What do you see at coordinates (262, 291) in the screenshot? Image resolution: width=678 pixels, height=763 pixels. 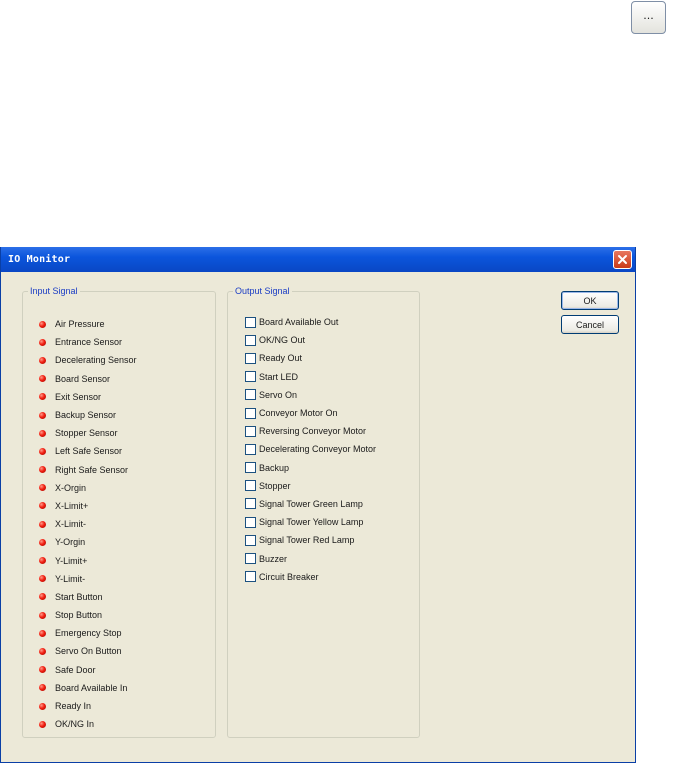 I see `output-signal-legend: Output Signal` at bounding box center [262, 291].